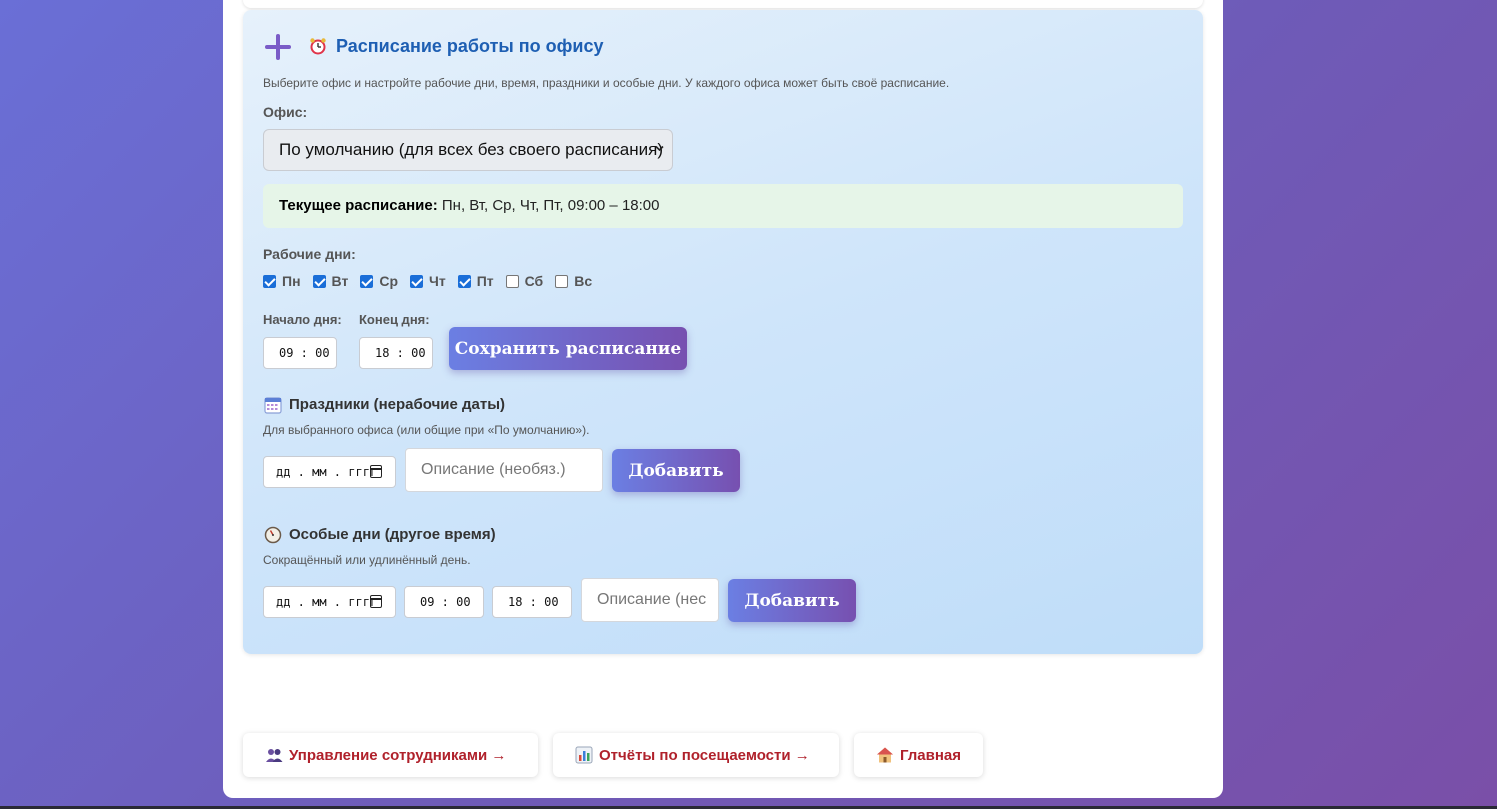 The width and height of the screenshot is (1497, 809). Describe the element at coordinates (309, 254) in the screenshot. I see `workdays-label: Рабочие дни:` at that location.